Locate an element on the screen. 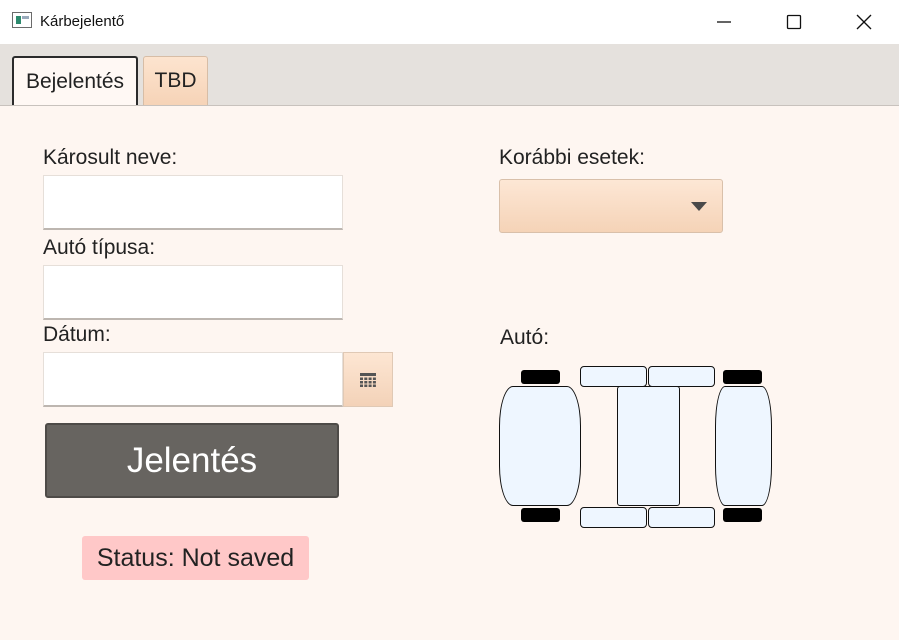  car-part-hood is located at coordinates (648, 446).